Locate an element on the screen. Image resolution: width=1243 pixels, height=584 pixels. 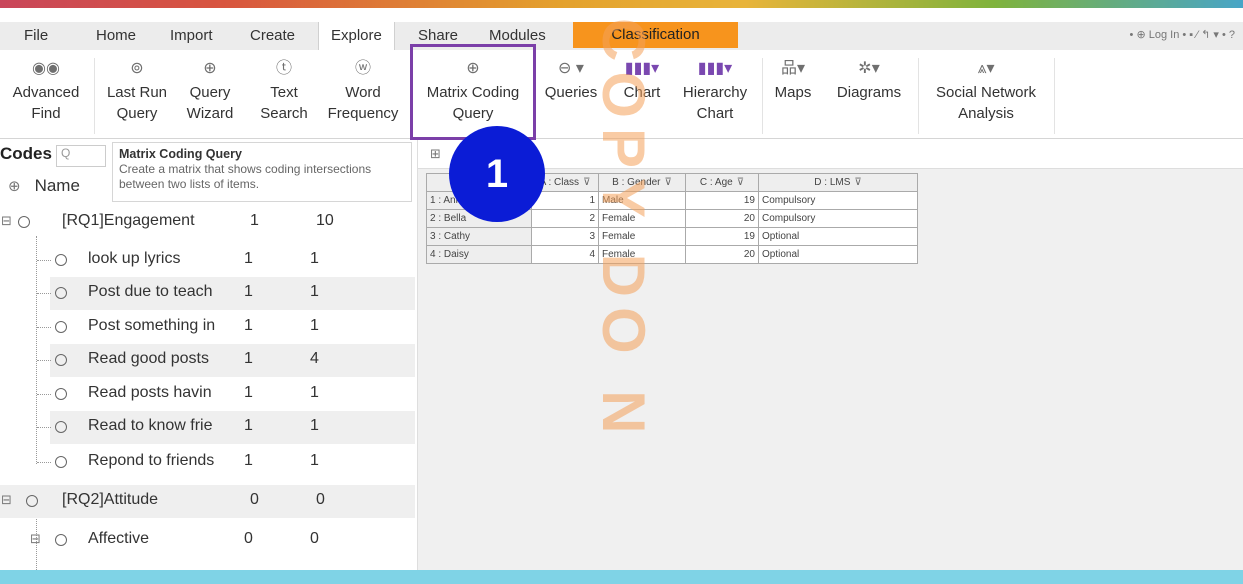
tab-explore: Explore is located at coordinates (356, 36).